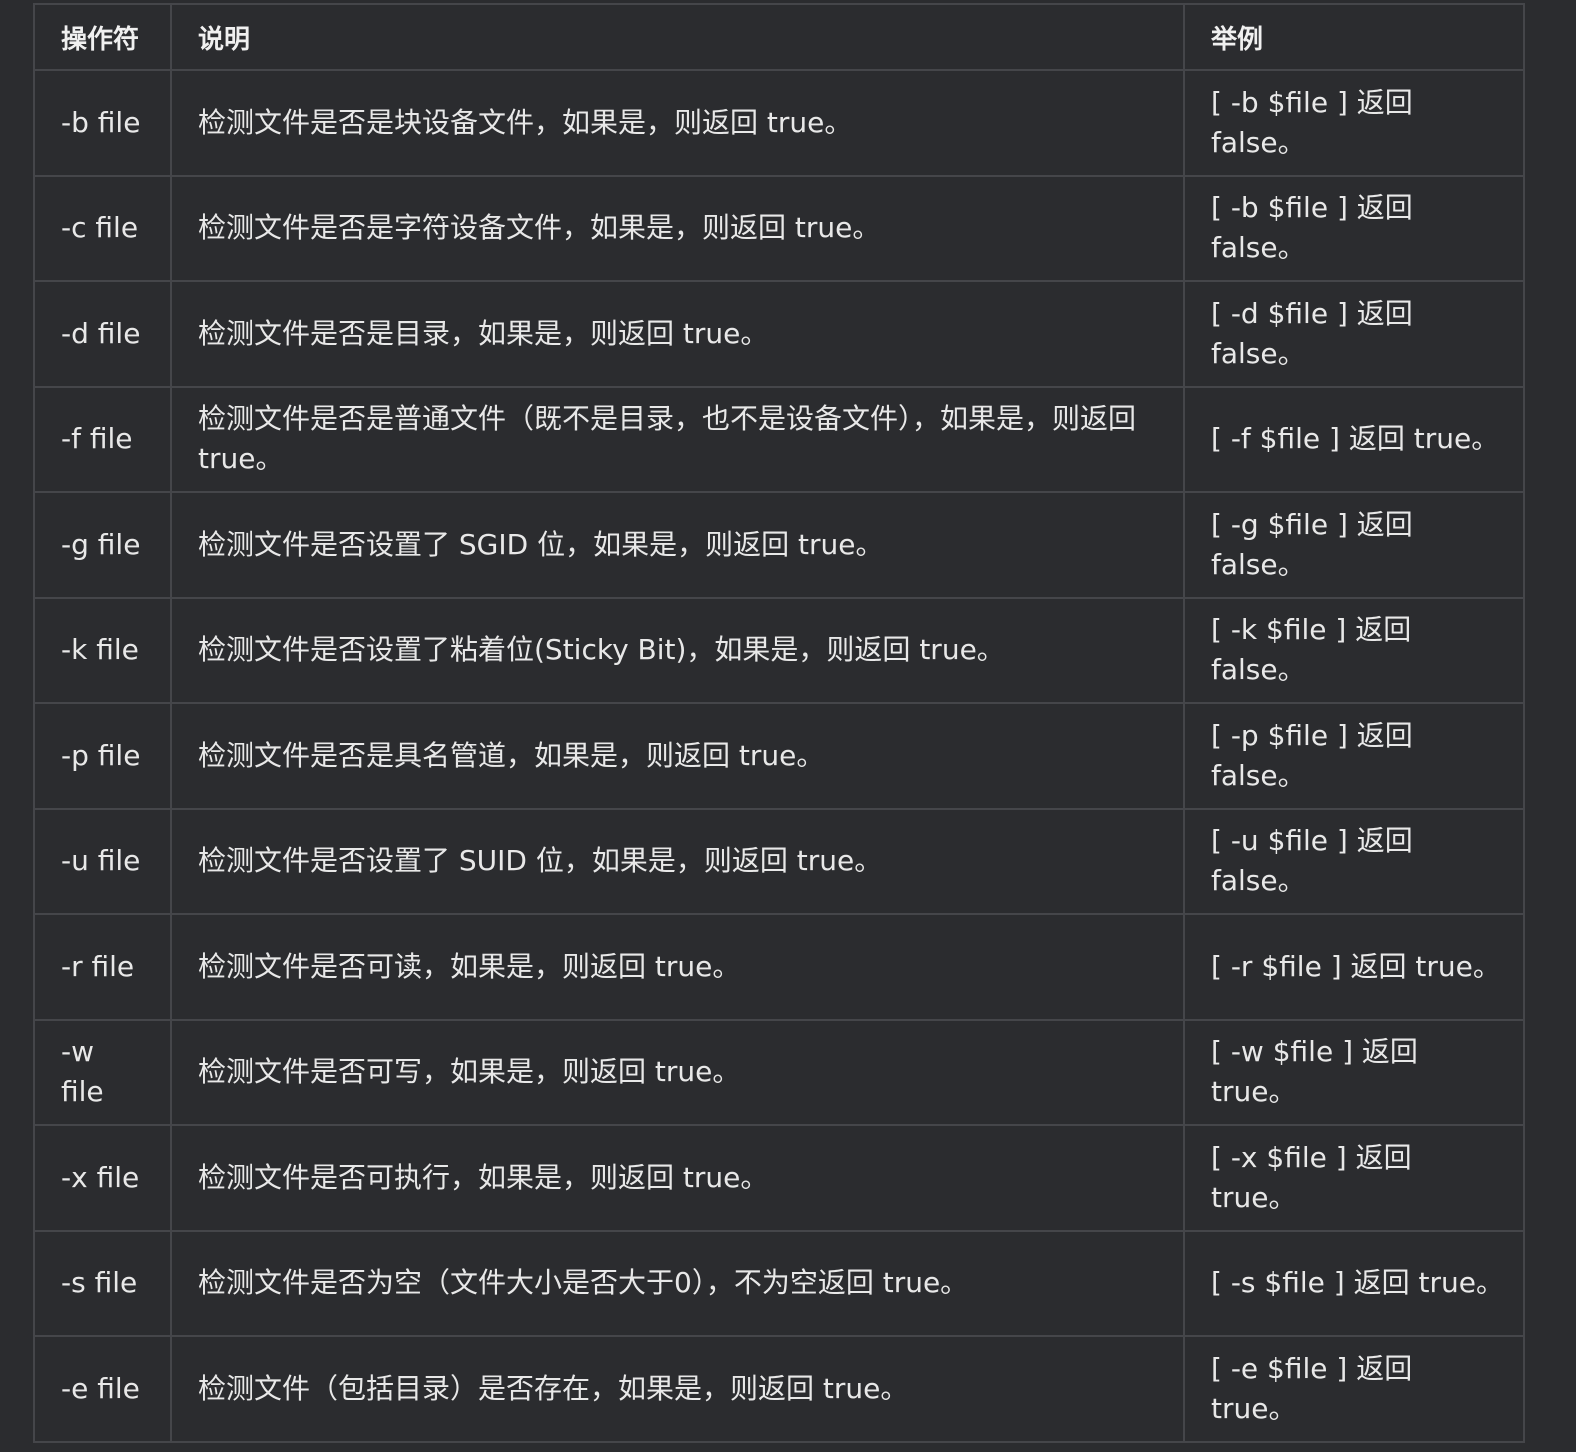 This screenshot has height=1452, width=1576. What do you see at coordinates (102, 861) in the screenshot?
I see `operator-cell: -u file` at bounding box center [102, 861].